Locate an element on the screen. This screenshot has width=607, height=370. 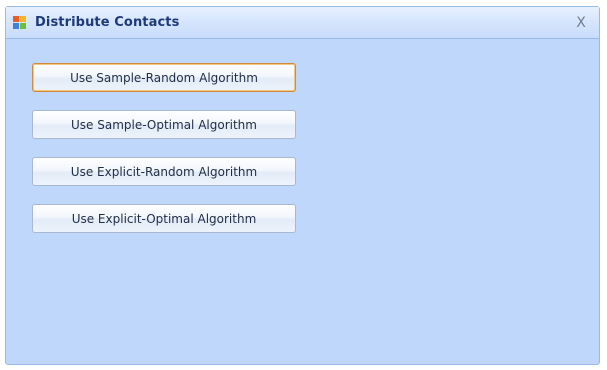
use-explicit-random-algorithm-button: Use Explicit-Random Algorithm is located at coordinates (164, 171).